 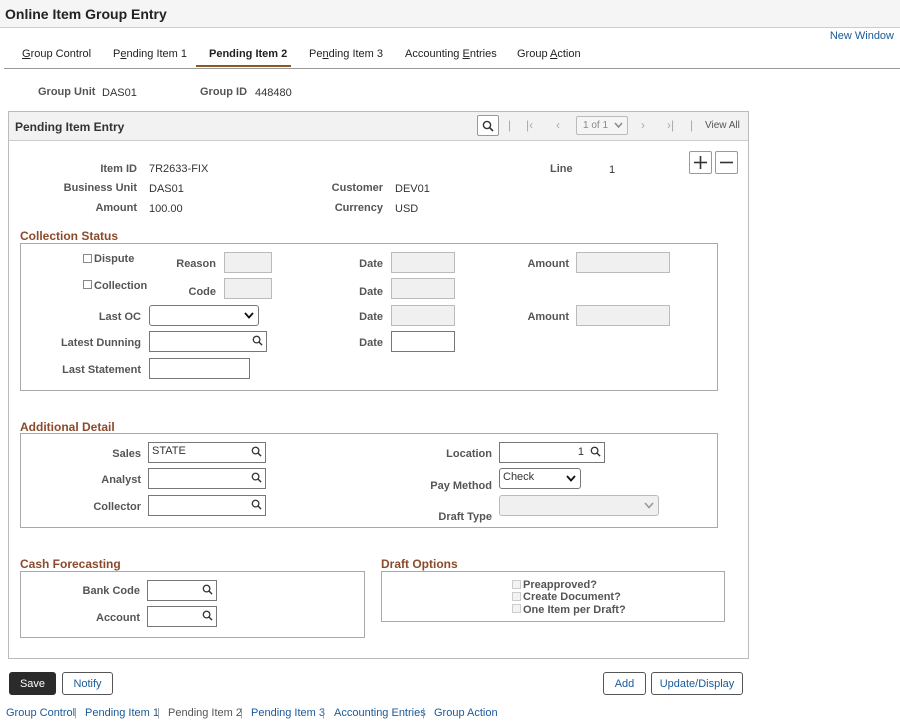 What do you see at coordinates (87, 683) in the screenshot?
I see `notify-button: Notify` at bounding box center [87, 683].